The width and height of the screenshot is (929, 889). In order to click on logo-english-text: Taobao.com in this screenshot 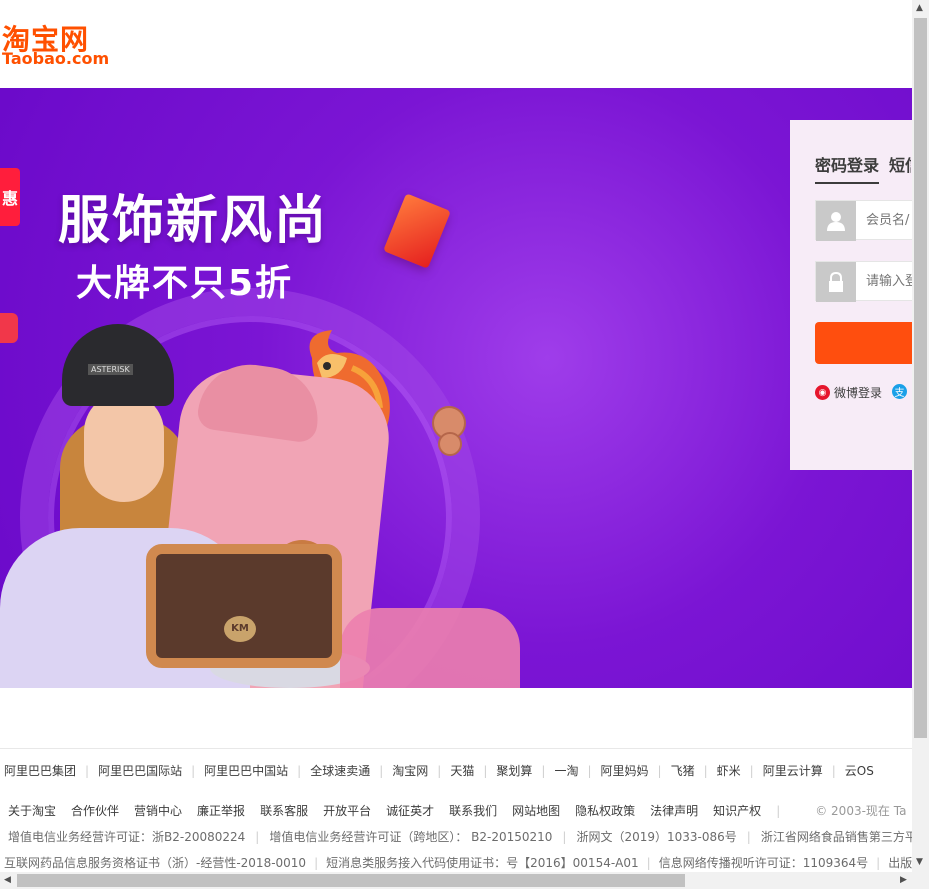, I will do `click(56, 58)`.